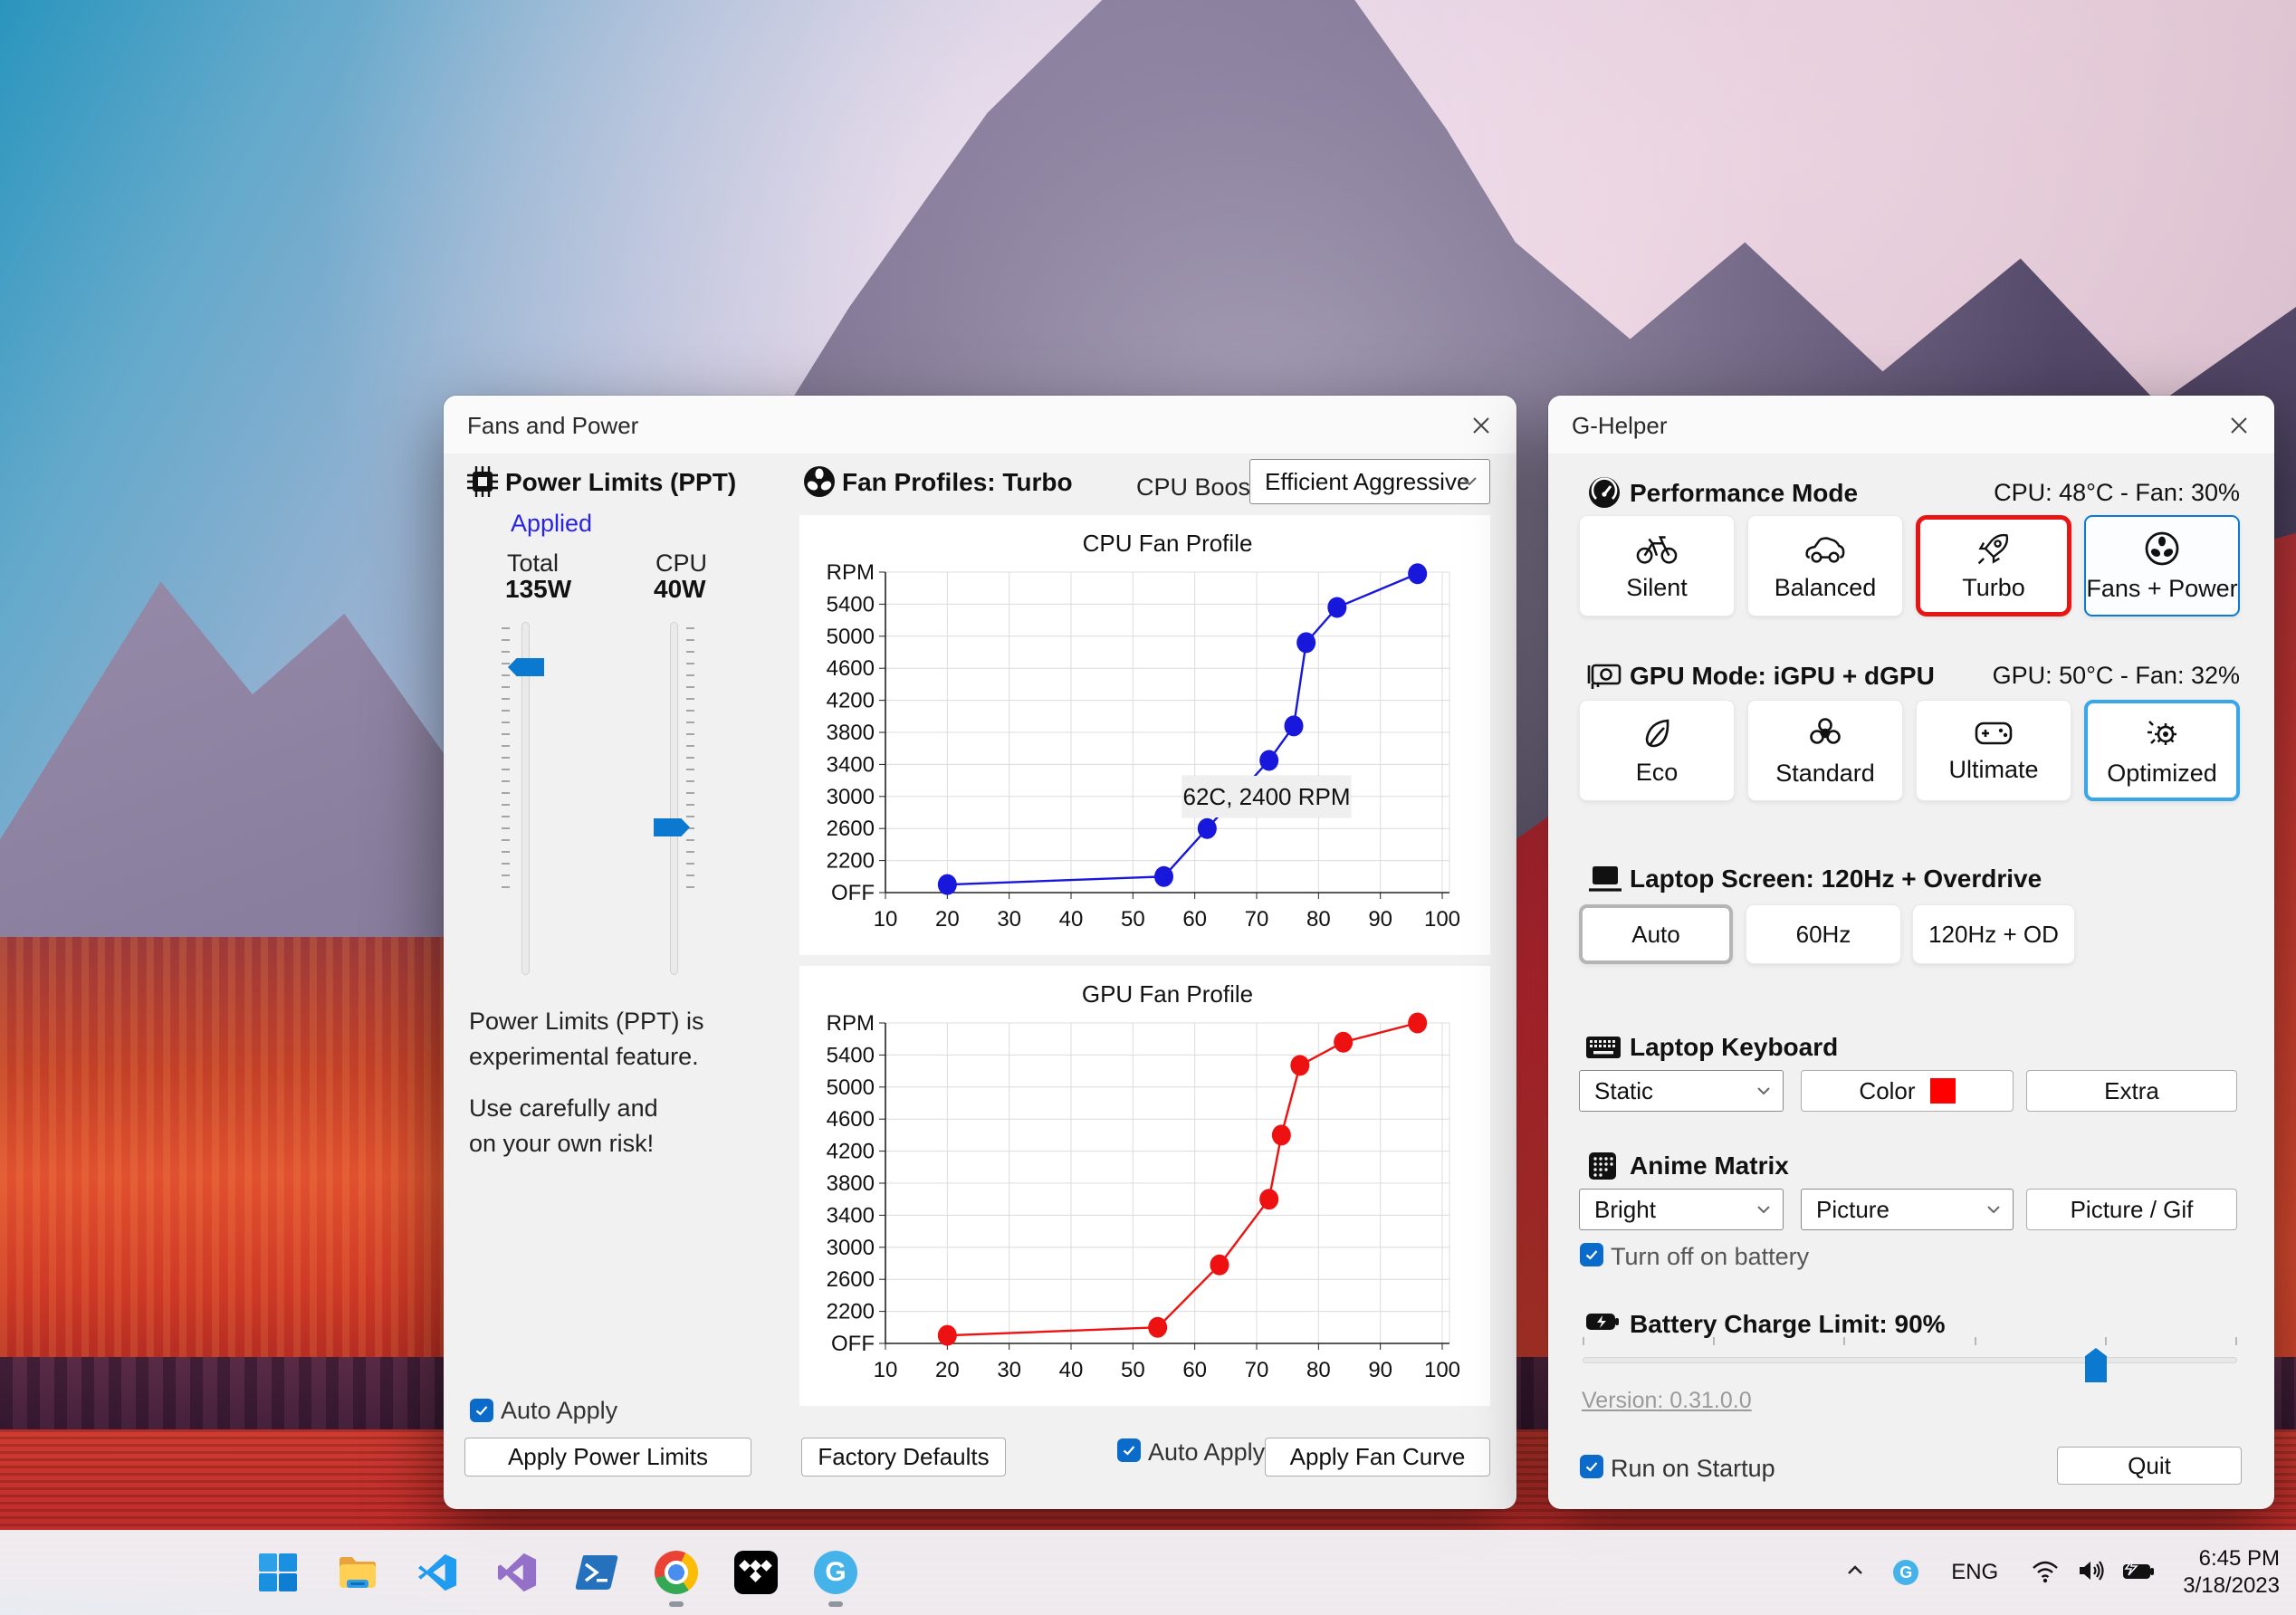  Describe the element at coordinates (1825, 565) in the screenshot. I see `perf-mode-balanced-button: Balanced` at that location.